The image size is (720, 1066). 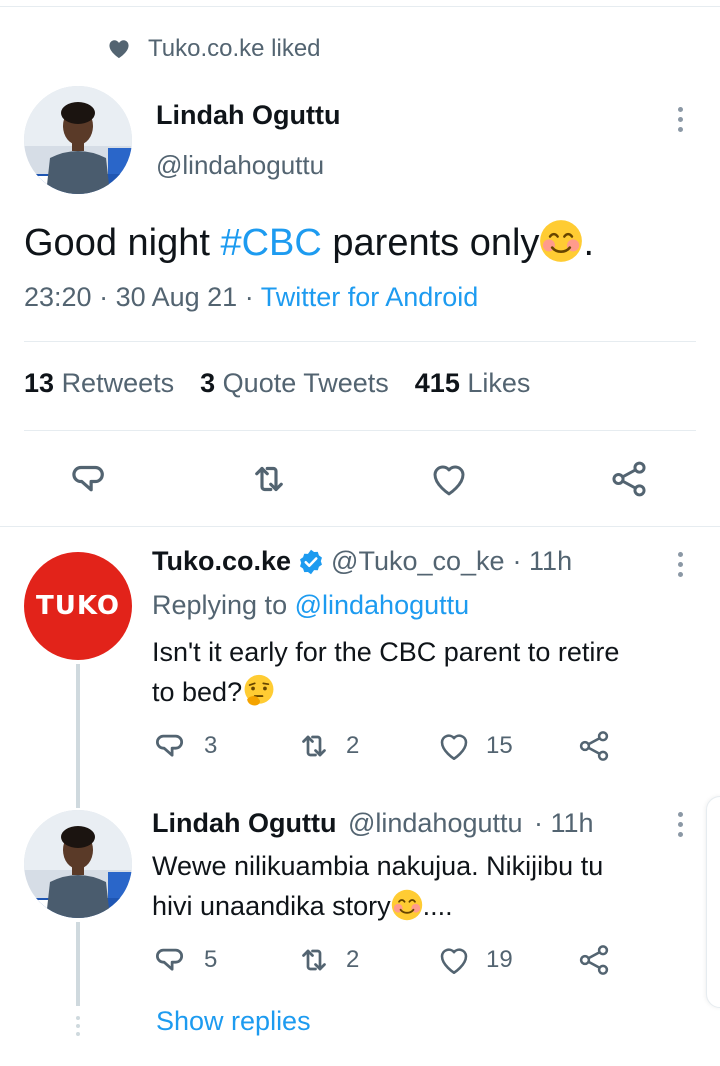 What do you see at coordinates (378, 866) in the screenshot?
I see `reply-text-line: Wewe nilikuambia nakujua. Nikijibu tu` at bounding box center [378, 866].